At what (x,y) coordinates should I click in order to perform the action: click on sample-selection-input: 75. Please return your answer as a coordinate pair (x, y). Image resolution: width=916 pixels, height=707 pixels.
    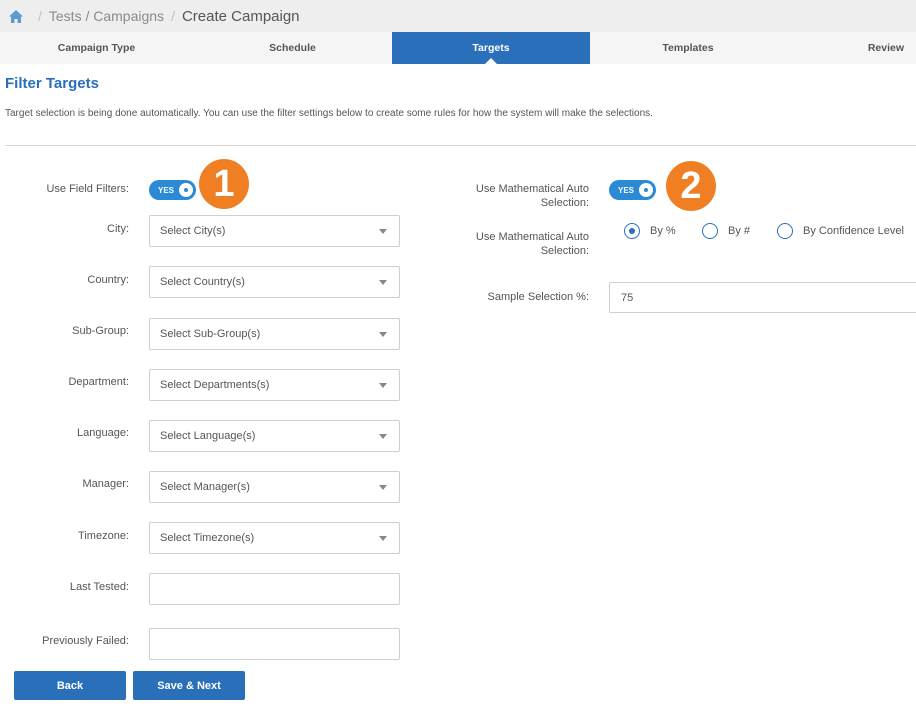
    Looking at the image, I should click on (762, 297).